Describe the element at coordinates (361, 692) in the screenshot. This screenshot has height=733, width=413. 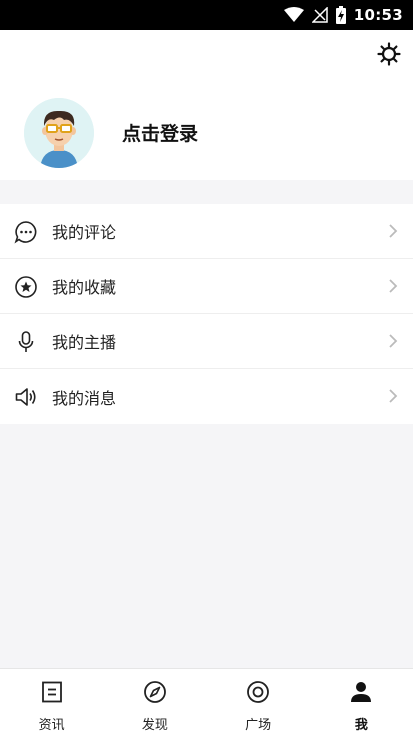
I see `user-icon` at that location.